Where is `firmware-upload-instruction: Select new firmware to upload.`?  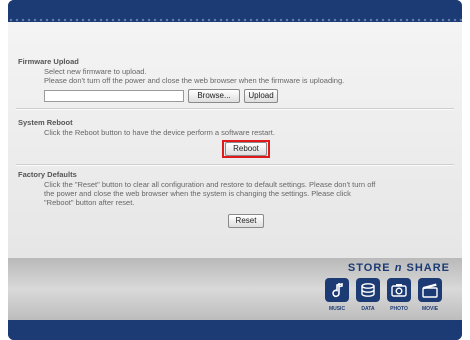
firmware-upload-instruction: Select new firmware to upload. is located at coordinates (95, 71).